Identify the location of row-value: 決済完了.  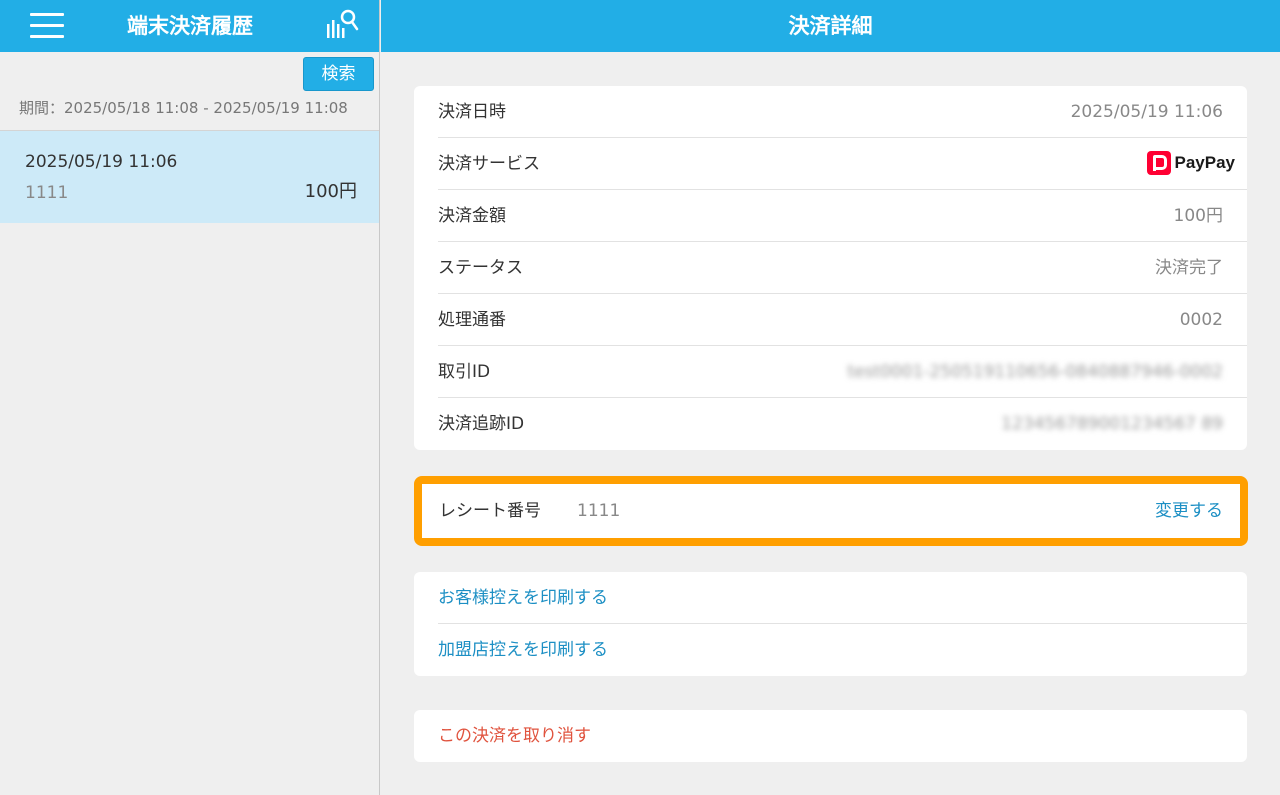
(1189, 268).